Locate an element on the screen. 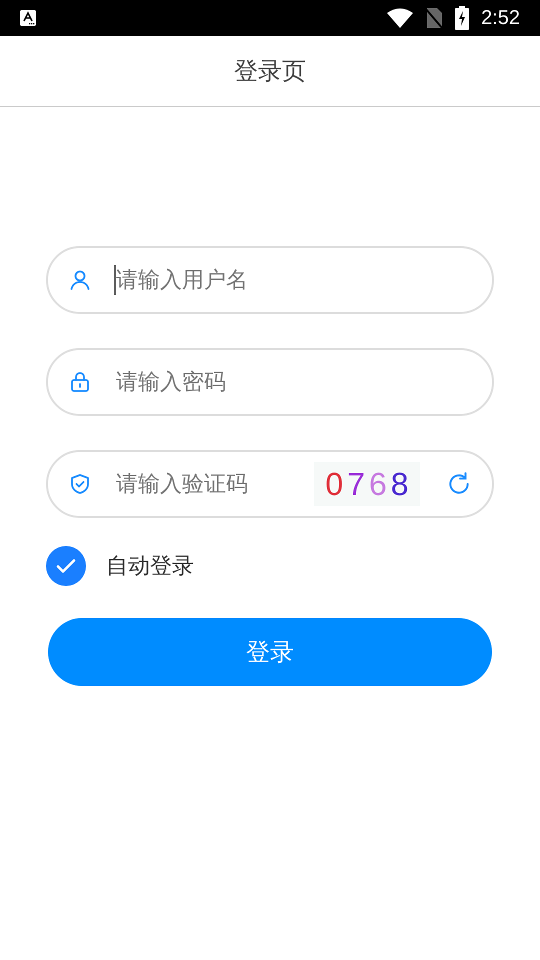 The width and height of the screenshot is (540, 960). placeholder-text: 请输入用户名 is located at coordinates (182, 280).